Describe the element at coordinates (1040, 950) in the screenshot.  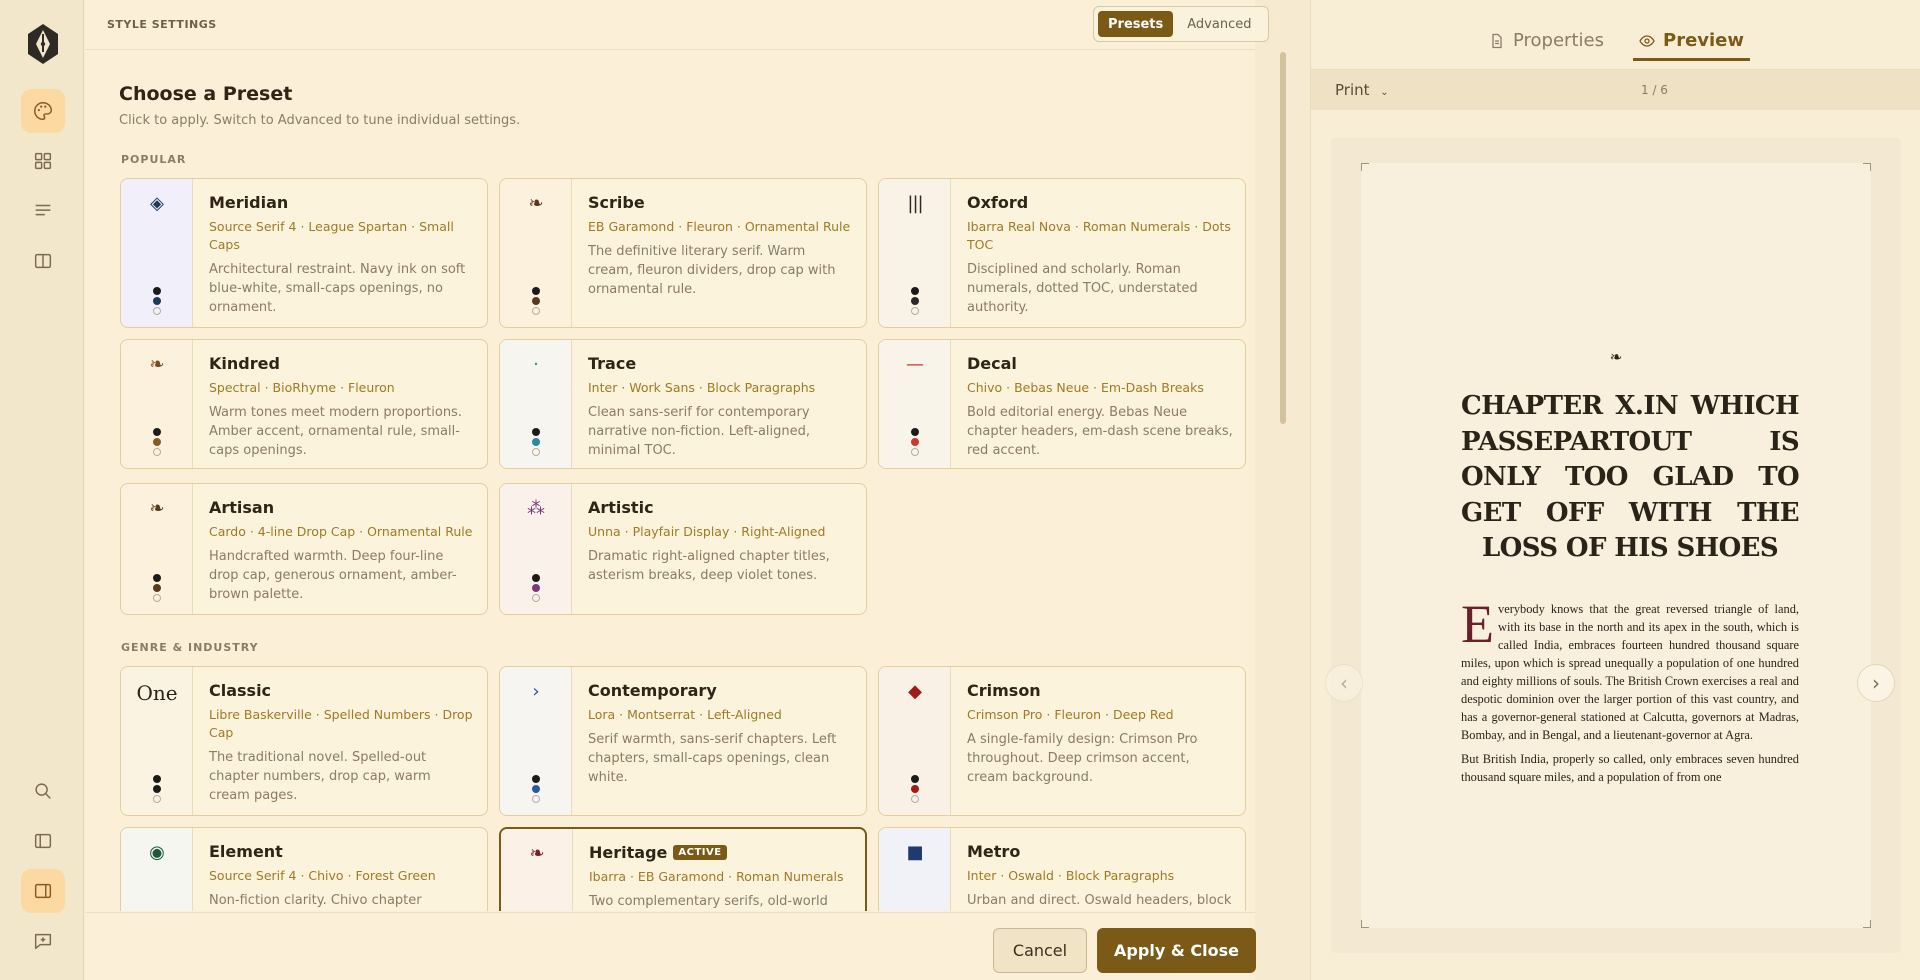
I see `cancel-button: Cancel` at that location.